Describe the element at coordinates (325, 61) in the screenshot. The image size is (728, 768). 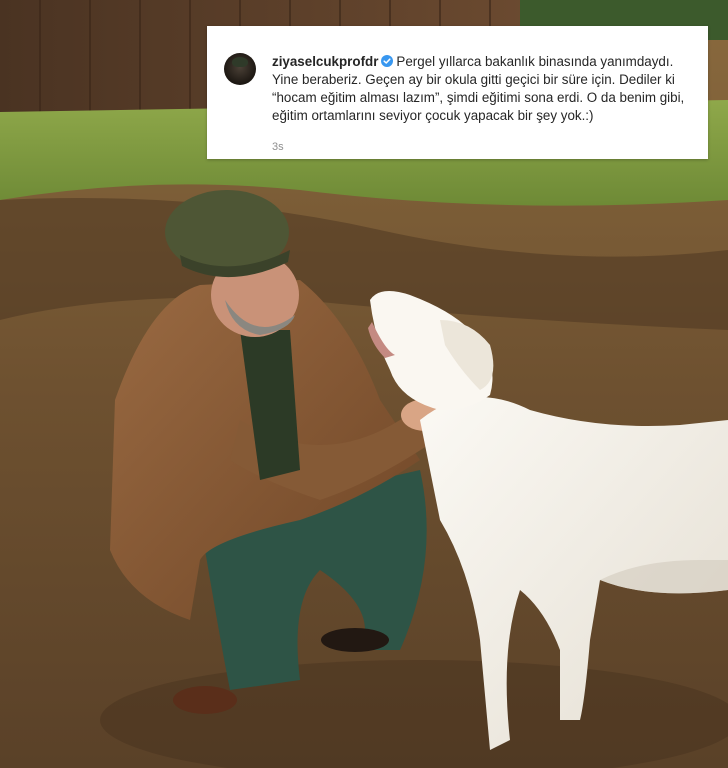
I see `username-link: ziyaselcukprofdr` at that location.